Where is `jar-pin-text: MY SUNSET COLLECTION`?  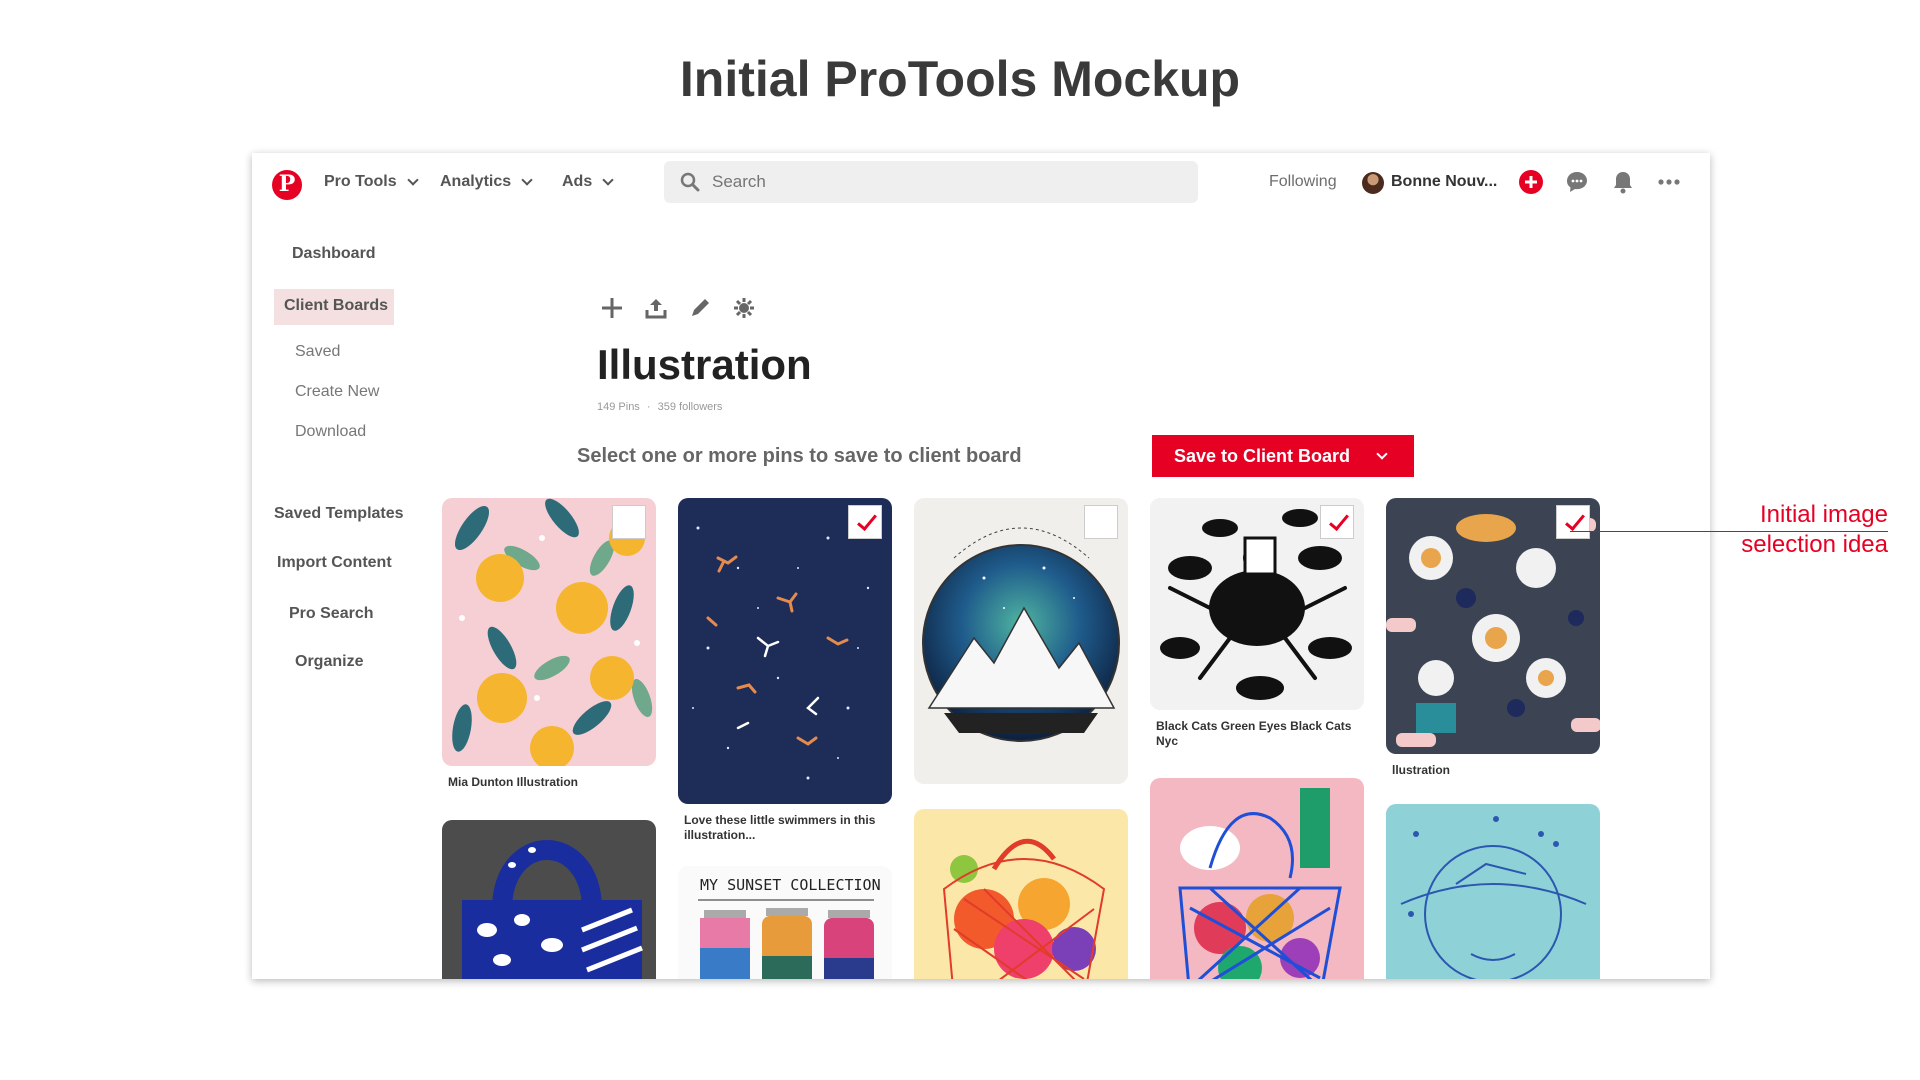 jar-pin-text: MY SUNSET COLLECTION is located at coordinates (790, 885).